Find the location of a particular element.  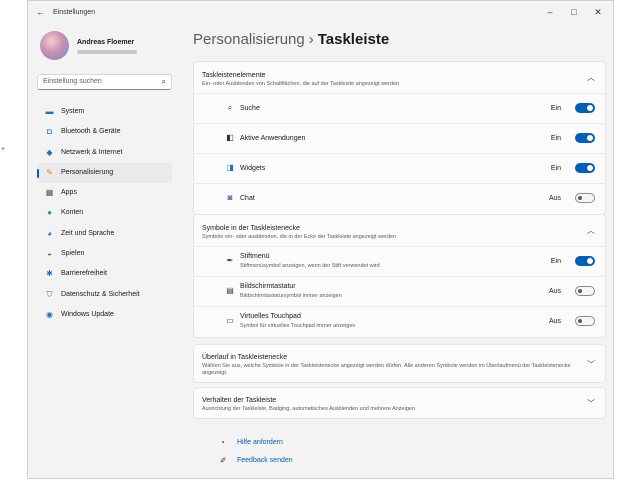

search-placeholder: Einstellung suchen is located at coordinates (72, 81).